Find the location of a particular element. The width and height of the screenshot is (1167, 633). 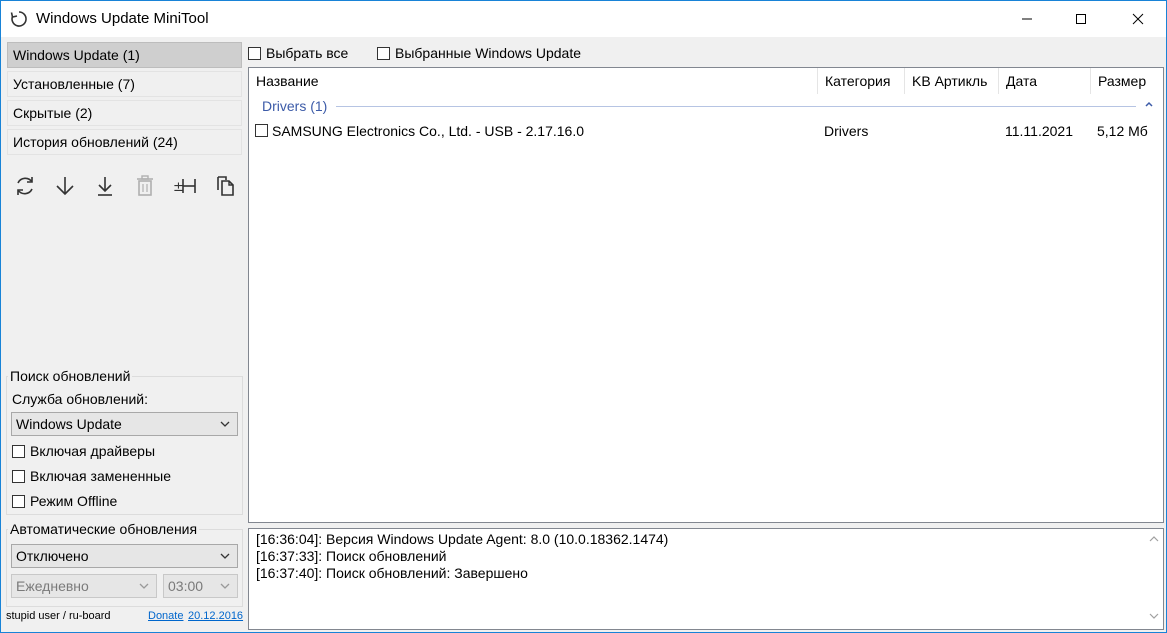

group-divider is located at coordinates (736, 106).